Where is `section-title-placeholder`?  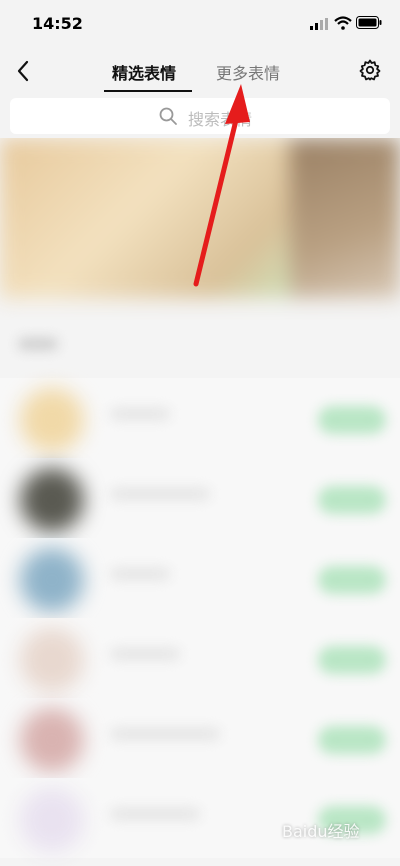 section-title-placeholder is located at coordinates (38, 344).